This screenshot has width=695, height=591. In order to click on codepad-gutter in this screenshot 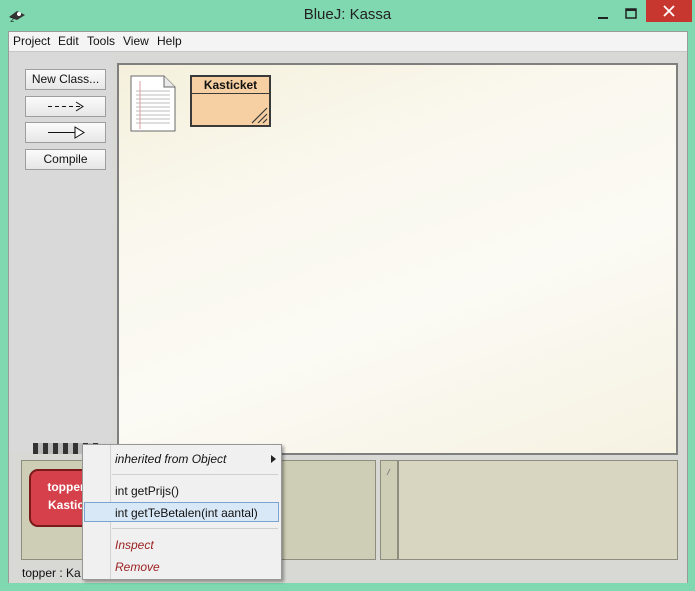, I will do `click(389, 510)`.